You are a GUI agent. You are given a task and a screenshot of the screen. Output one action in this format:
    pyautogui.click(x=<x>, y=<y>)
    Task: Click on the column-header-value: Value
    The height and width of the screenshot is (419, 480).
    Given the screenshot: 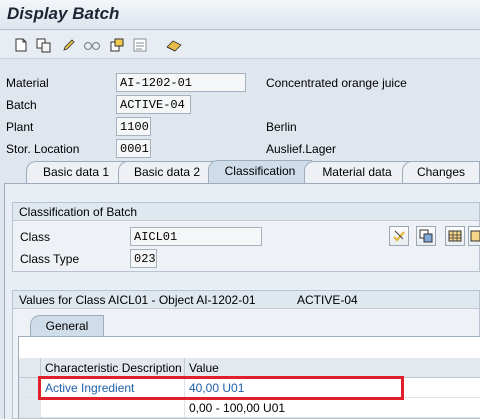 What is the action you would take?
    pyautogui.click(x=332, y=368)
    